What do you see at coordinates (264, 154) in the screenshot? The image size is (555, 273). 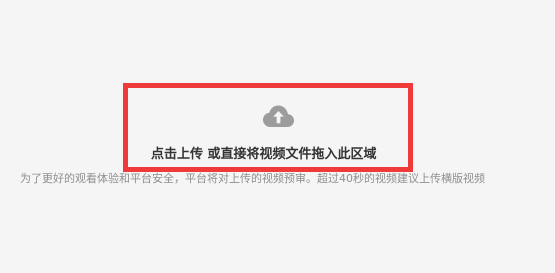 I see `upload-instruction: 点击上传 或直接将视频文件拖入此区域` at bounding box center [264, 154].